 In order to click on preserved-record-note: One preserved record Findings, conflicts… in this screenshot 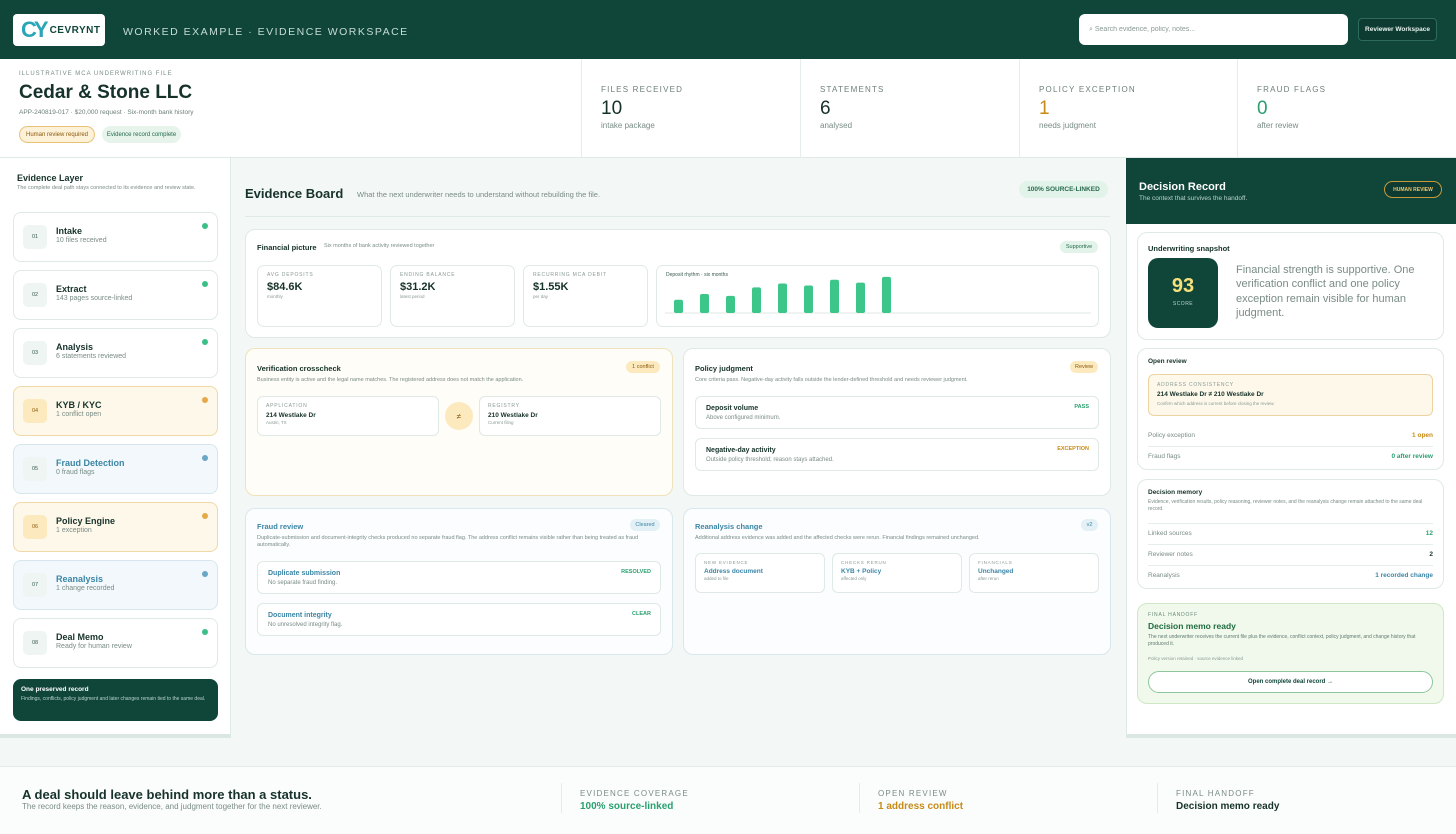, I will do `click(115, 700)`.